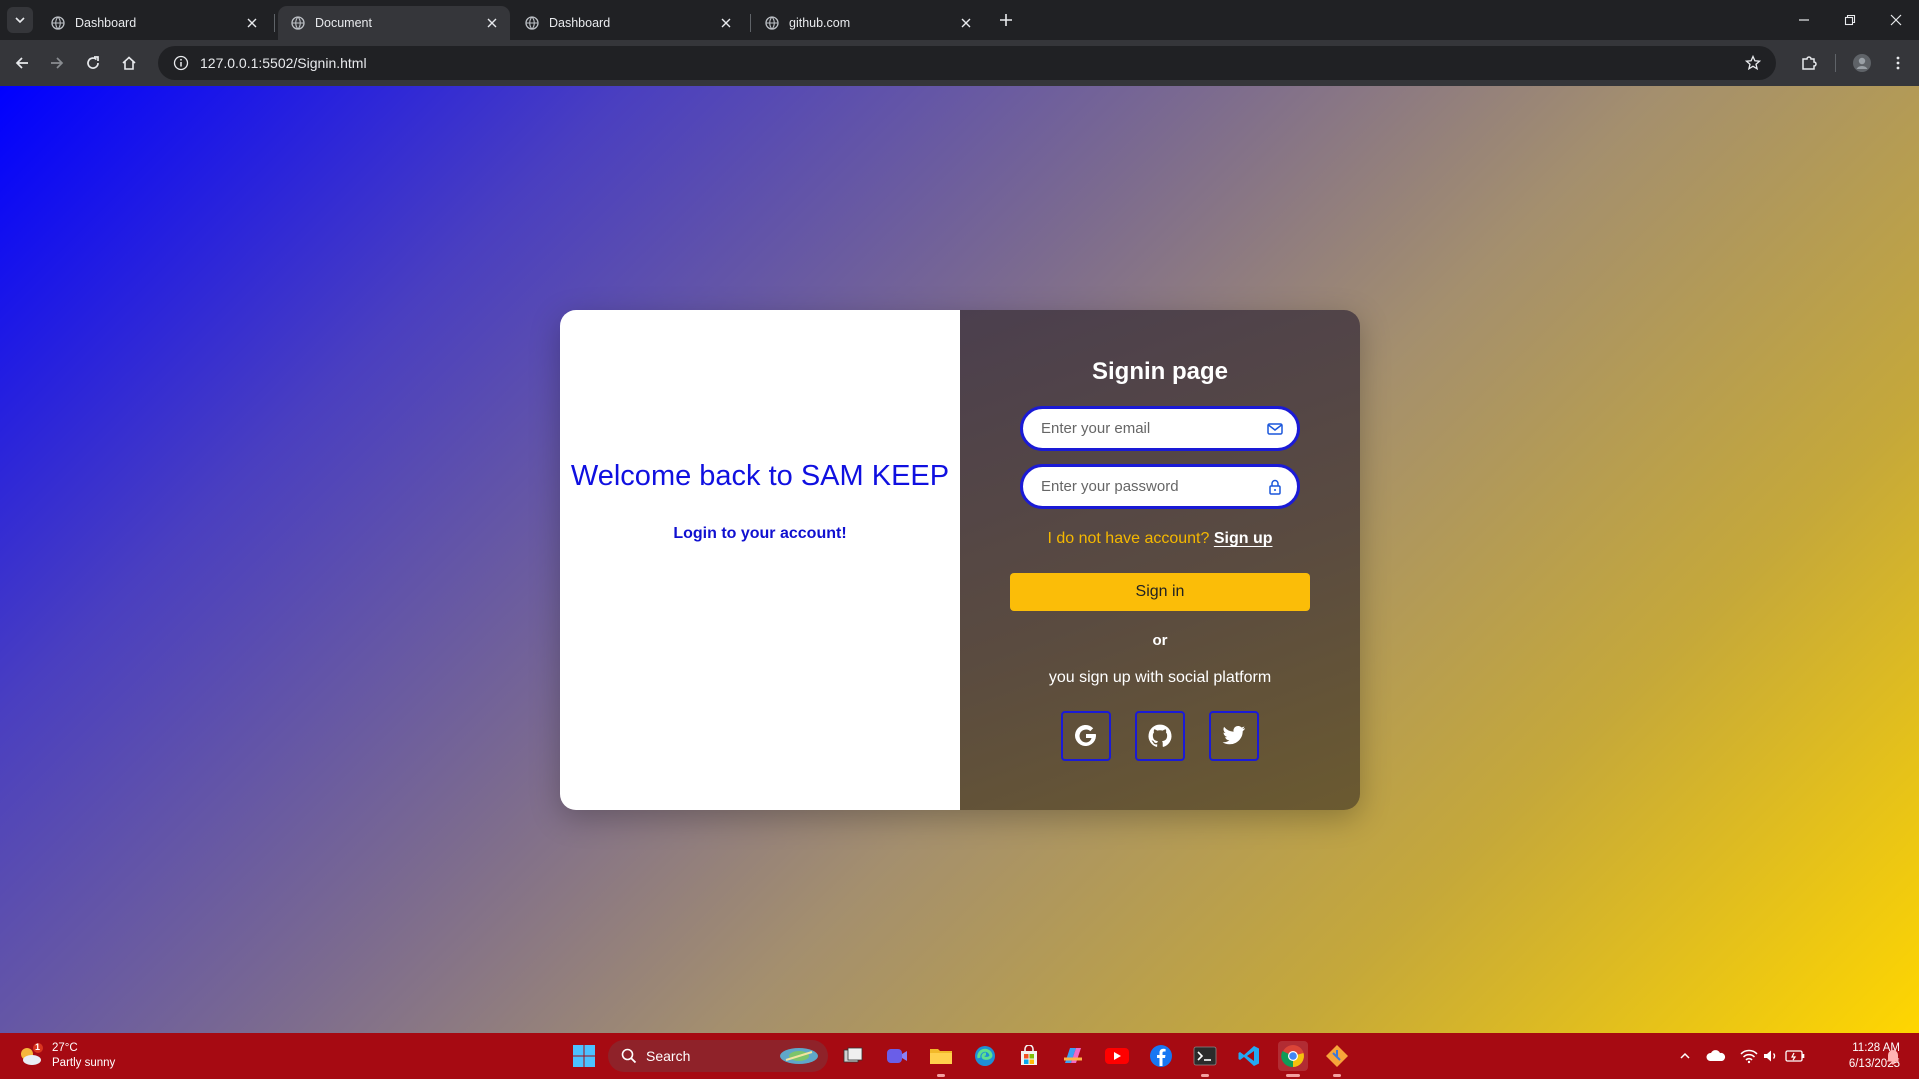  I want to click on github-icon, so click(1160, 735).